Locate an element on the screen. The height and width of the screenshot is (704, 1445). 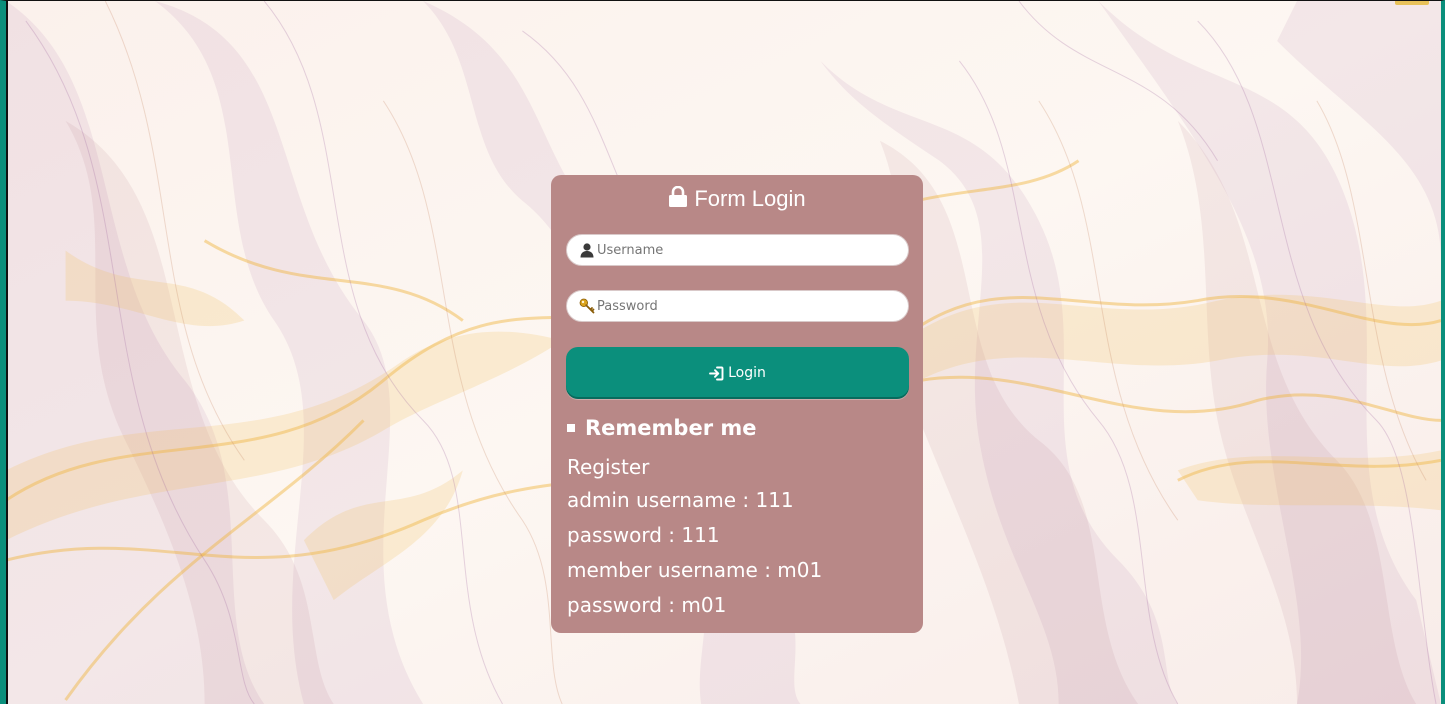
admin-username-info: admin username : 111 is located at coordinates (680, 500).